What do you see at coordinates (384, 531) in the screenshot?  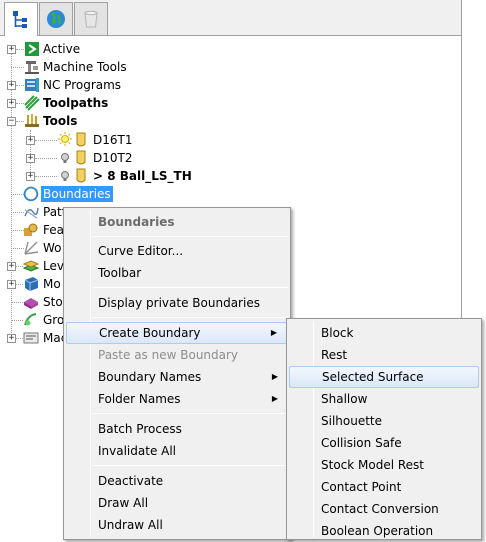 I see `submenu-item-boolean-operation: Boolean Operation` at bounding box center [384, 531].